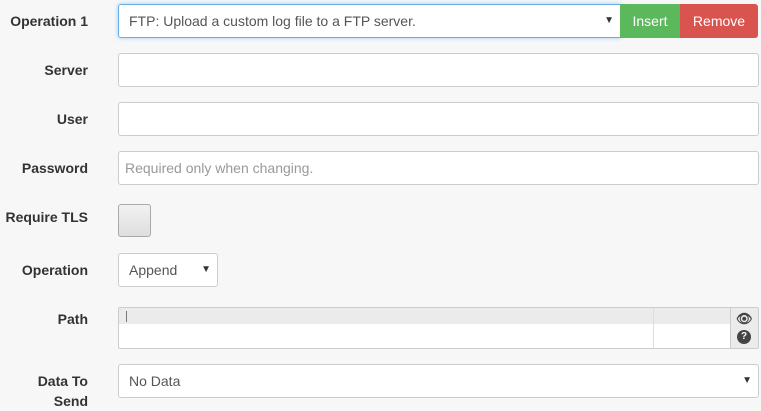  What do you see at coordinates (126, 316) in the screenshot?
I see `path-editor-cursor` at bounding box center [126, 316].